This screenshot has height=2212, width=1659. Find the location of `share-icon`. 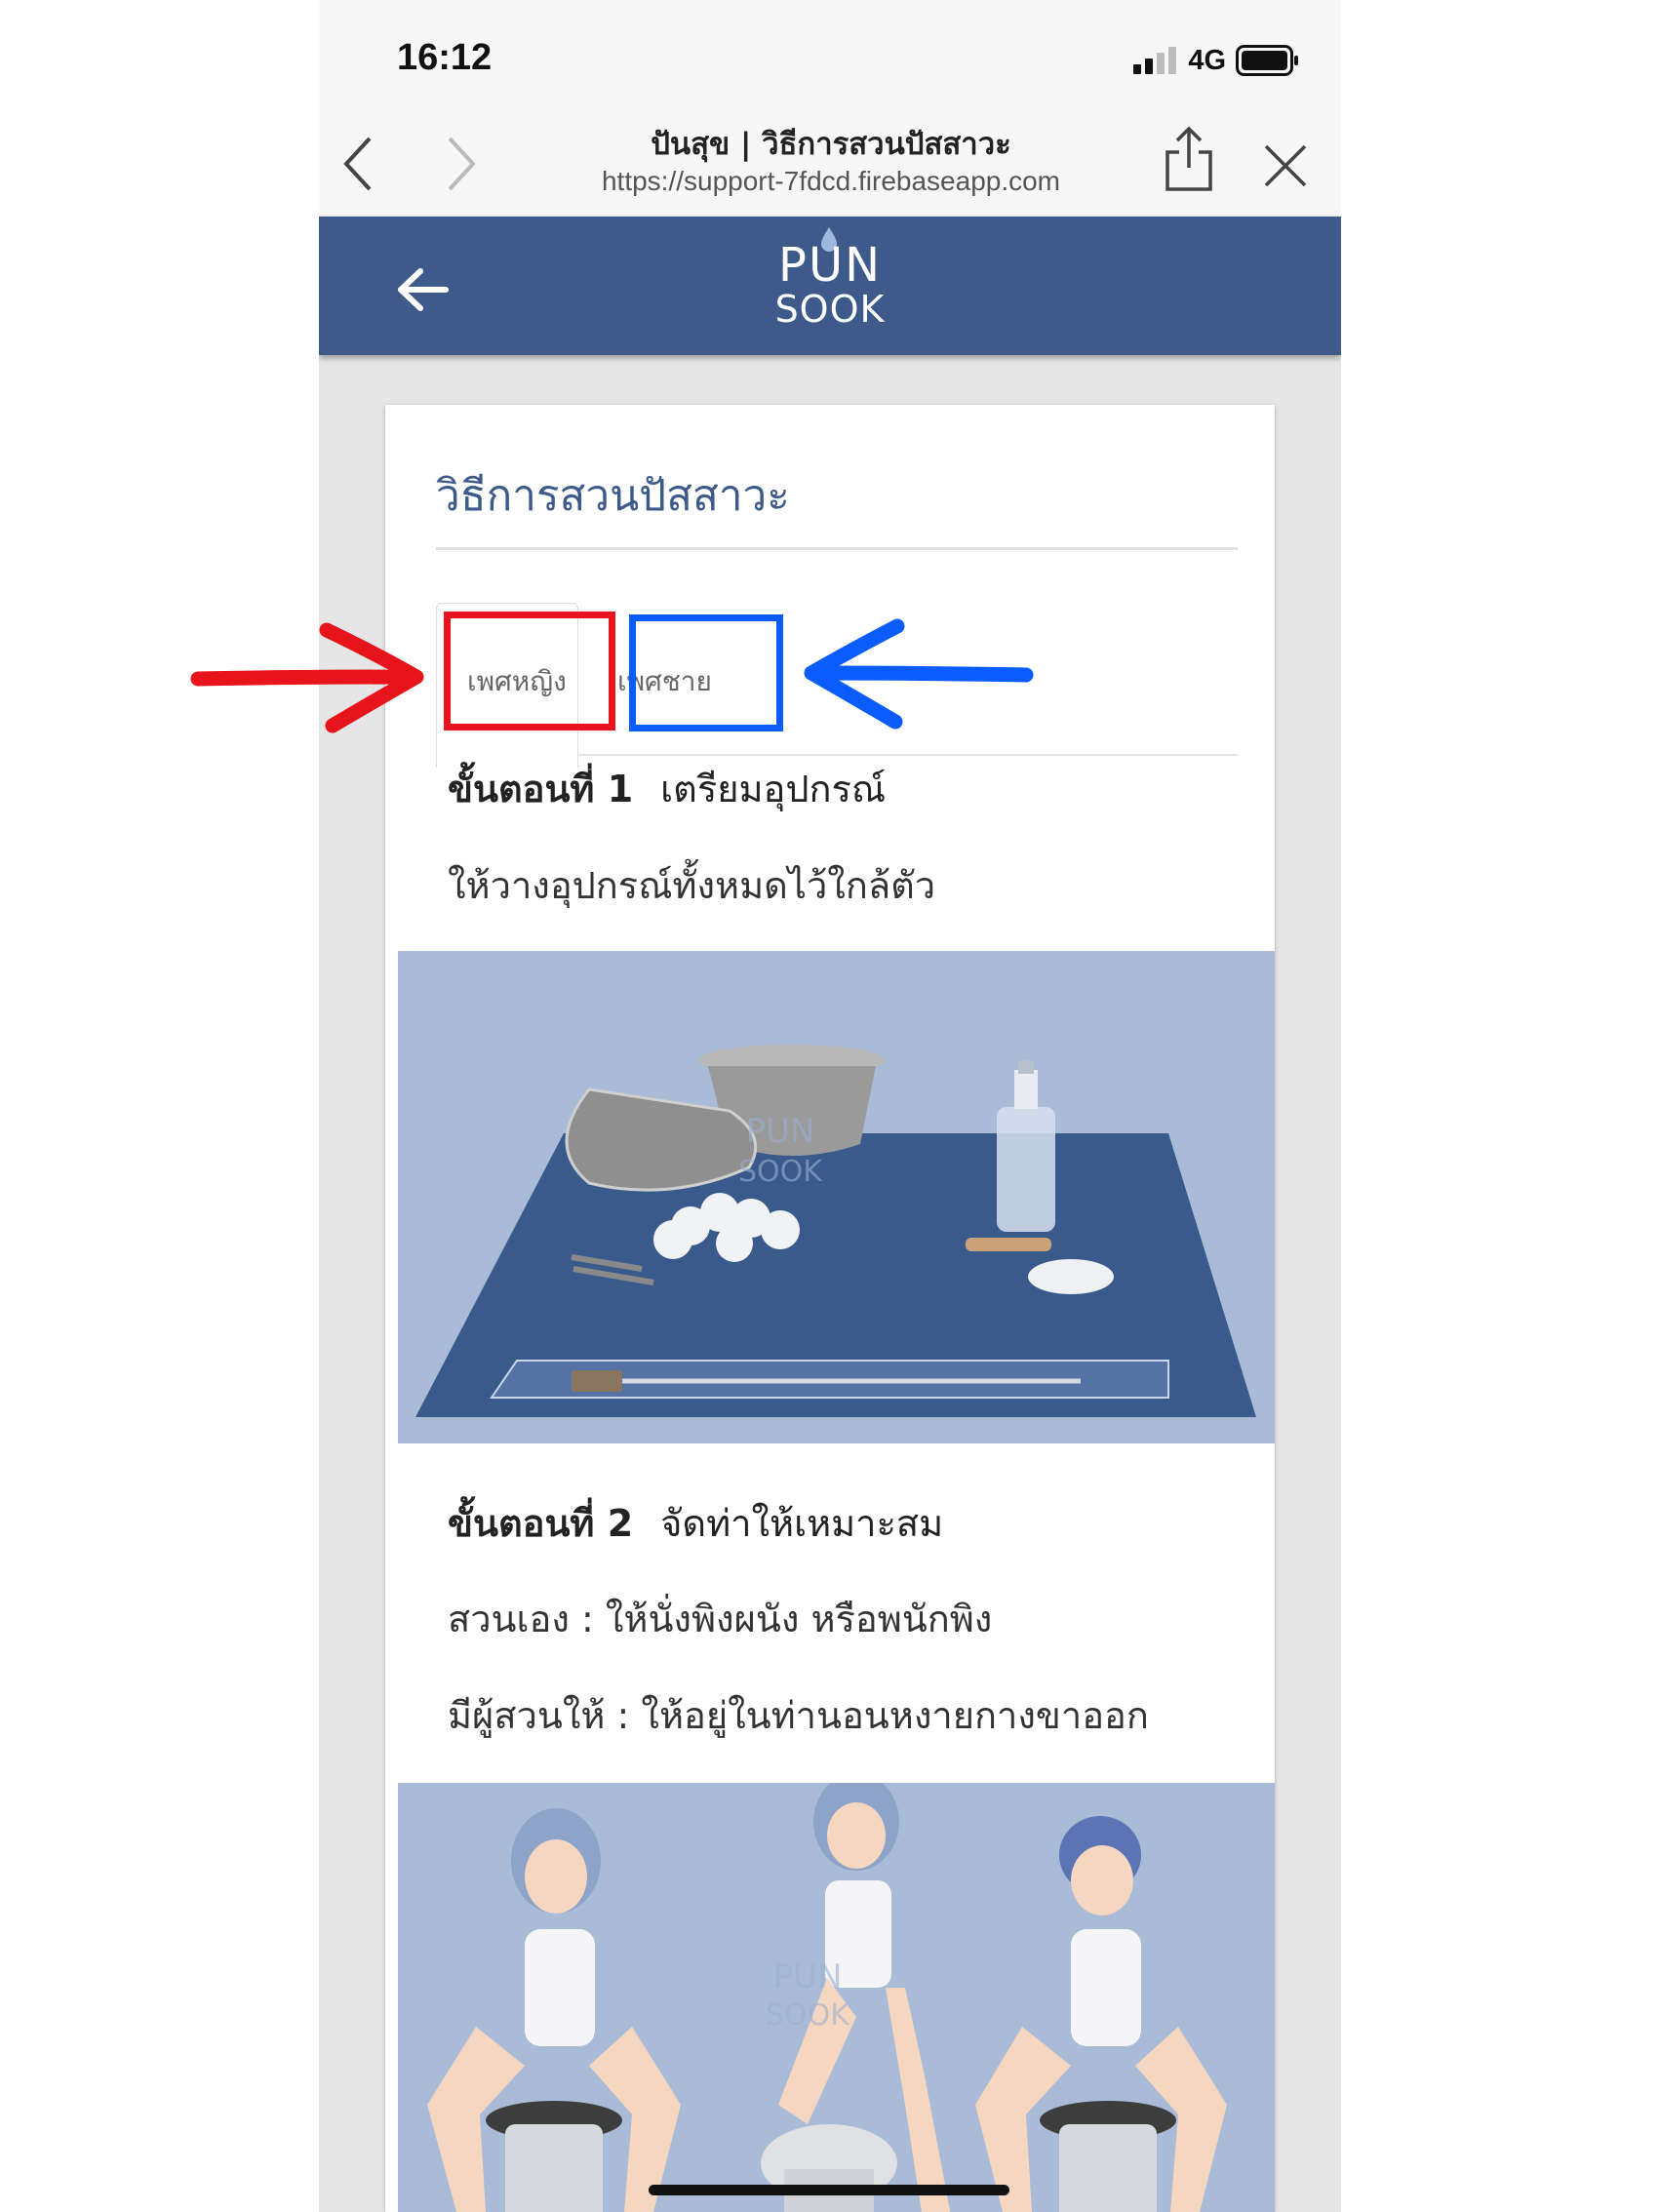

share-icon is located at coordinates (1189, 159).